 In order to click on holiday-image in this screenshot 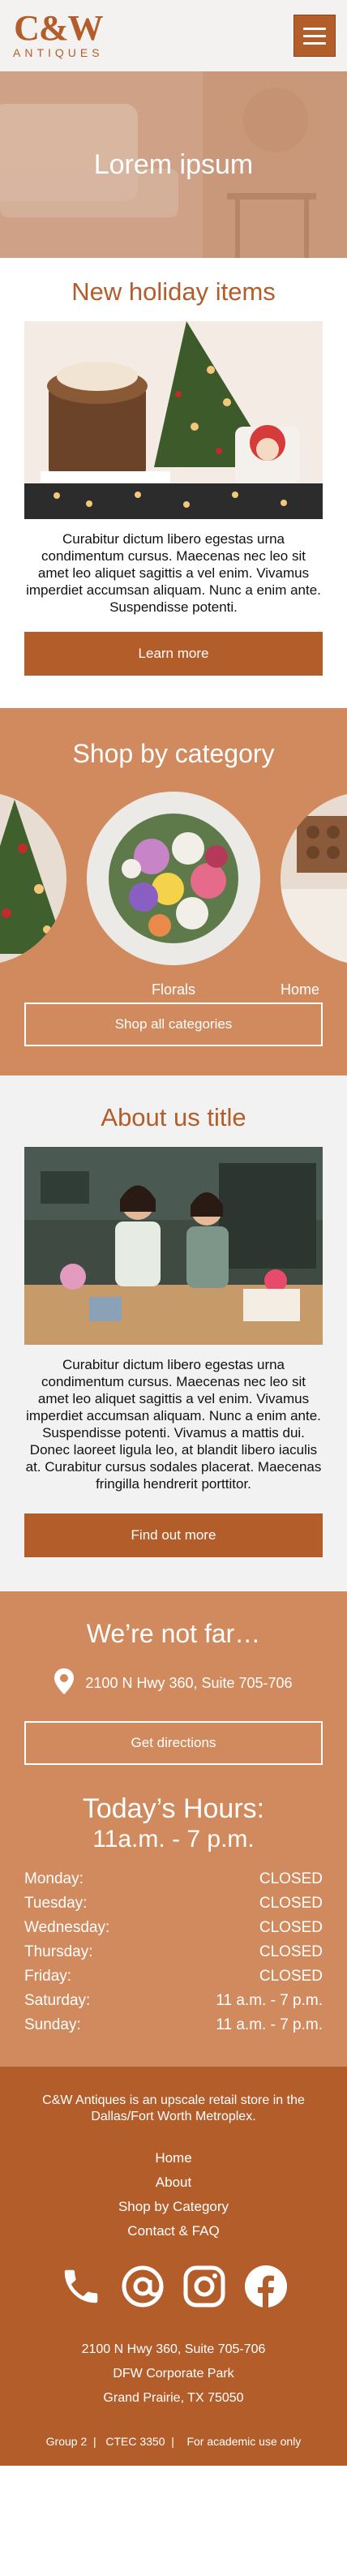, I will do `click(173, 420)`.